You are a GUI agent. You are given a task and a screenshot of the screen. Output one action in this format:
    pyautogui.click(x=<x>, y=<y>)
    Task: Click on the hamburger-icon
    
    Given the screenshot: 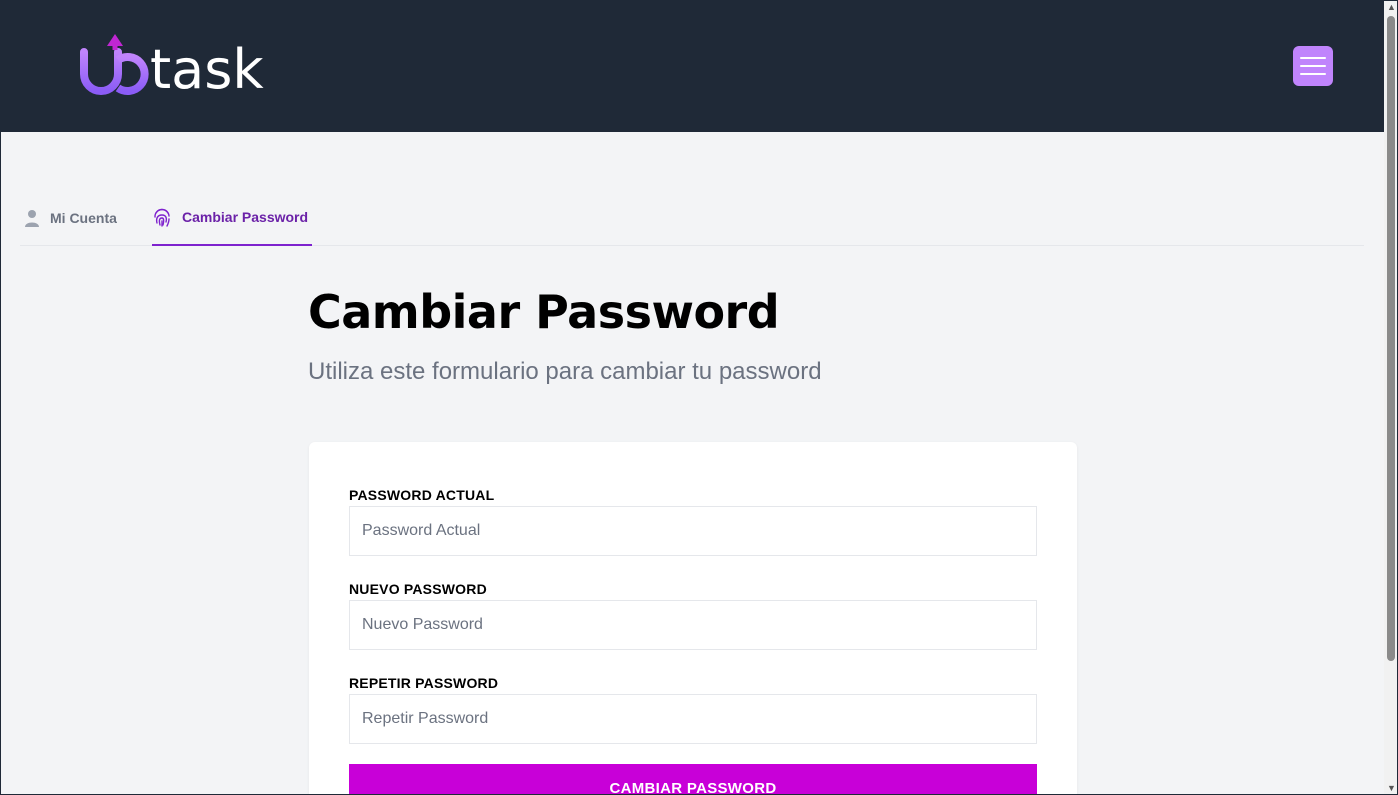 What is the action you would take?
    pyautogui.click(x=1313, y=58)
    